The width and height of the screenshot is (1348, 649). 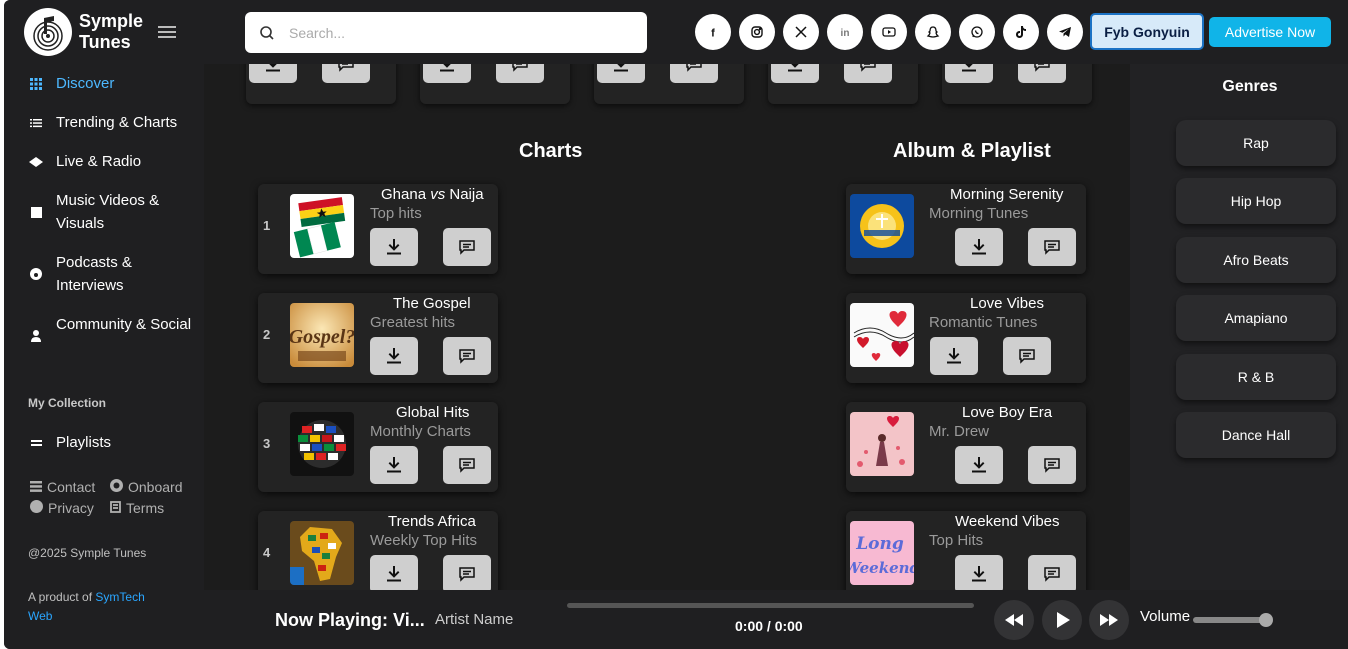 I want to click on genre-hip-hop: Hip Hop, so click(x=1256, y=201).